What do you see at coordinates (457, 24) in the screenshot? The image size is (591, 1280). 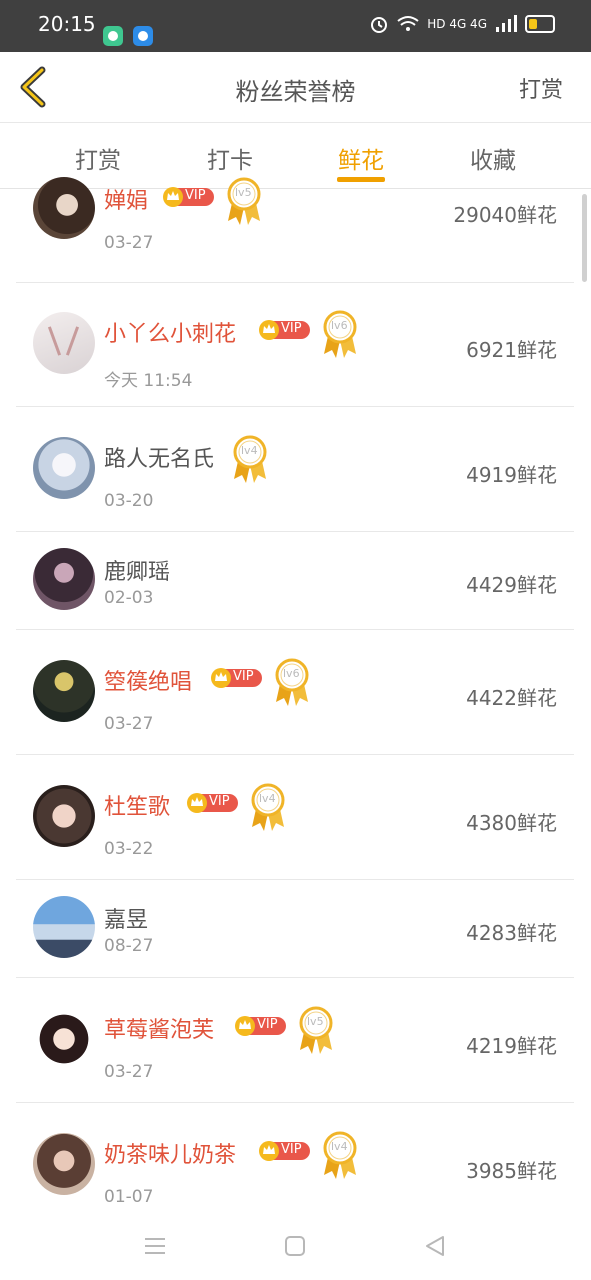 I see `network-type-label: HD 4G 4G` at bounding box center [457, 24].